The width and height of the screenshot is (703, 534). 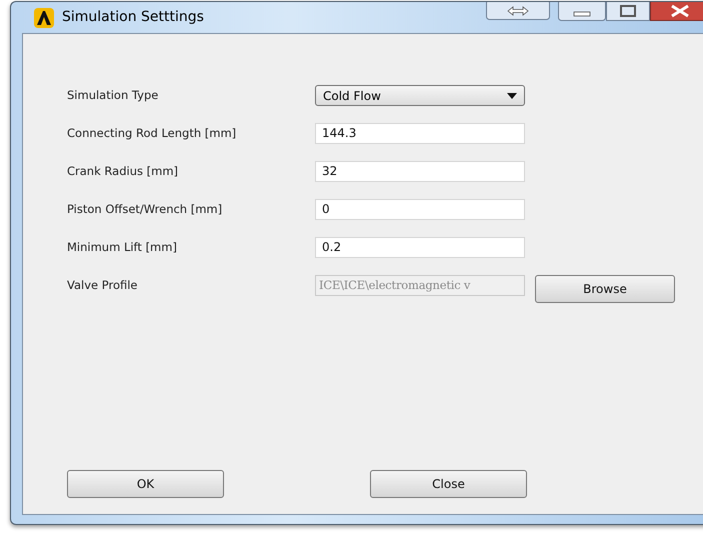 I want to click on input-field: 0, so click(x=420, y=209).